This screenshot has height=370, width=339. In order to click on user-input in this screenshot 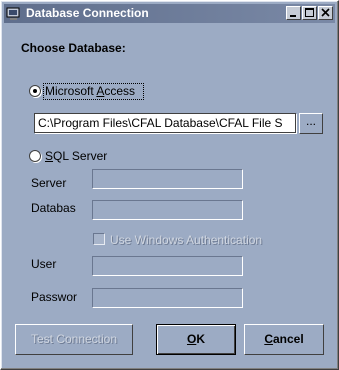, I will do `click(167, 266)`.